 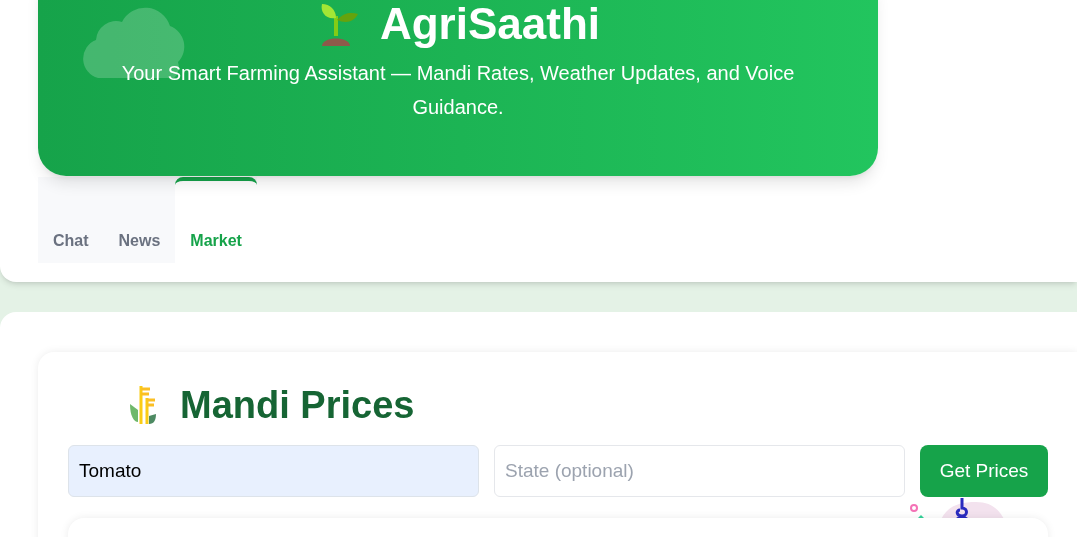 I want to click on get-prices-button: Get Prices, so click(x=984, y=471).